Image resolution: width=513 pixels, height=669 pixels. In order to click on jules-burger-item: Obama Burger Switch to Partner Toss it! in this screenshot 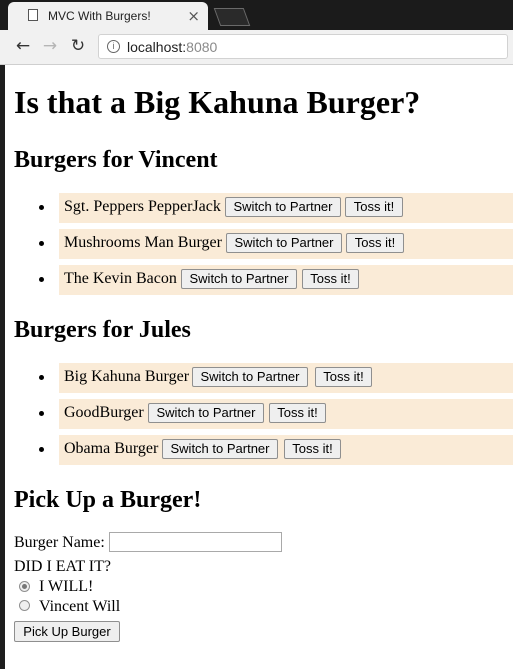, I will do `click(276, 450)`.